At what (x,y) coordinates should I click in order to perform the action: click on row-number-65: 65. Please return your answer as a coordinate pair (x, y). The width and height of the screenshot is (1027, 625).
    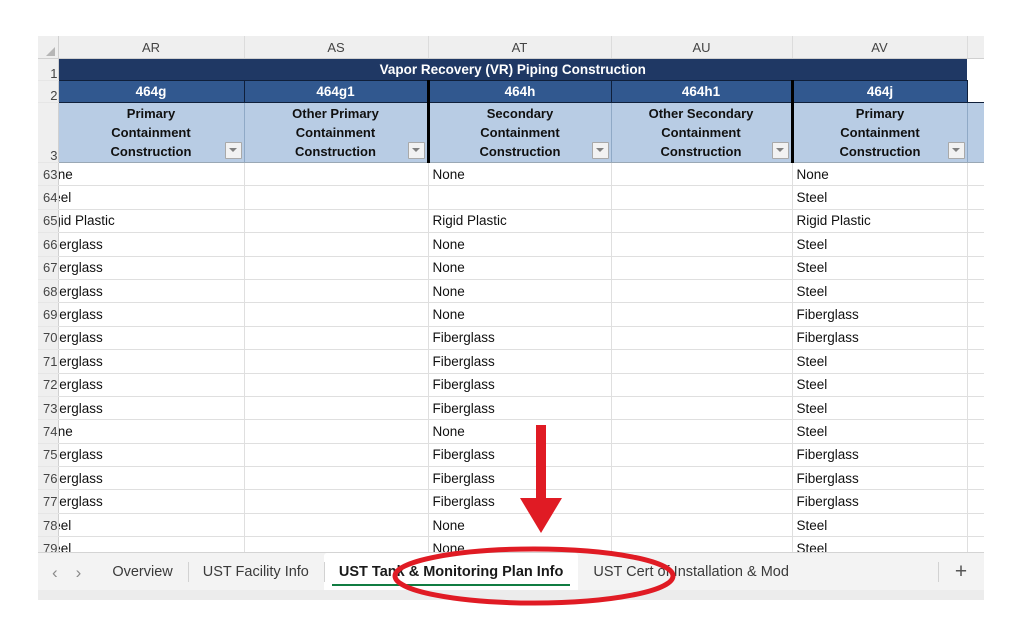
    Looking at the image, I should click on (48, 221).